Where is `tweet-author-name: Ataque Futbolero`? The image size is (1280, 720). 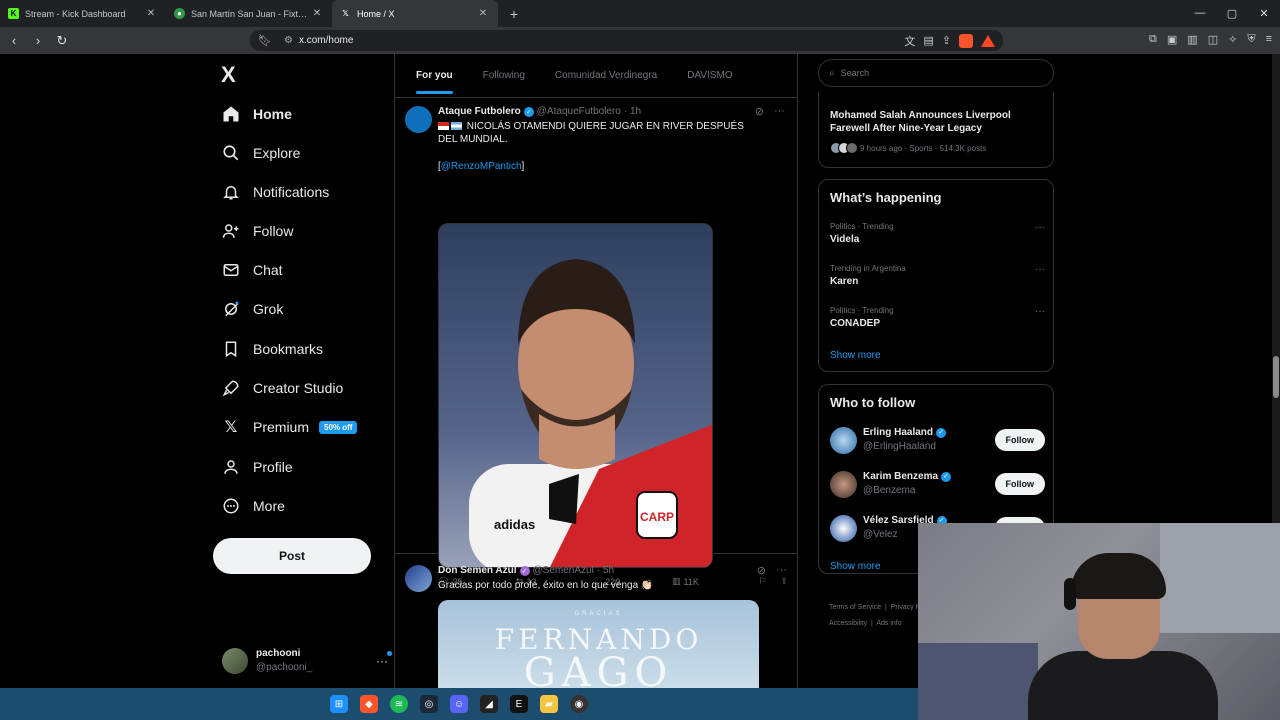
tweet-author-name: Ataque Futbolero is located at coordinates (479, 111).